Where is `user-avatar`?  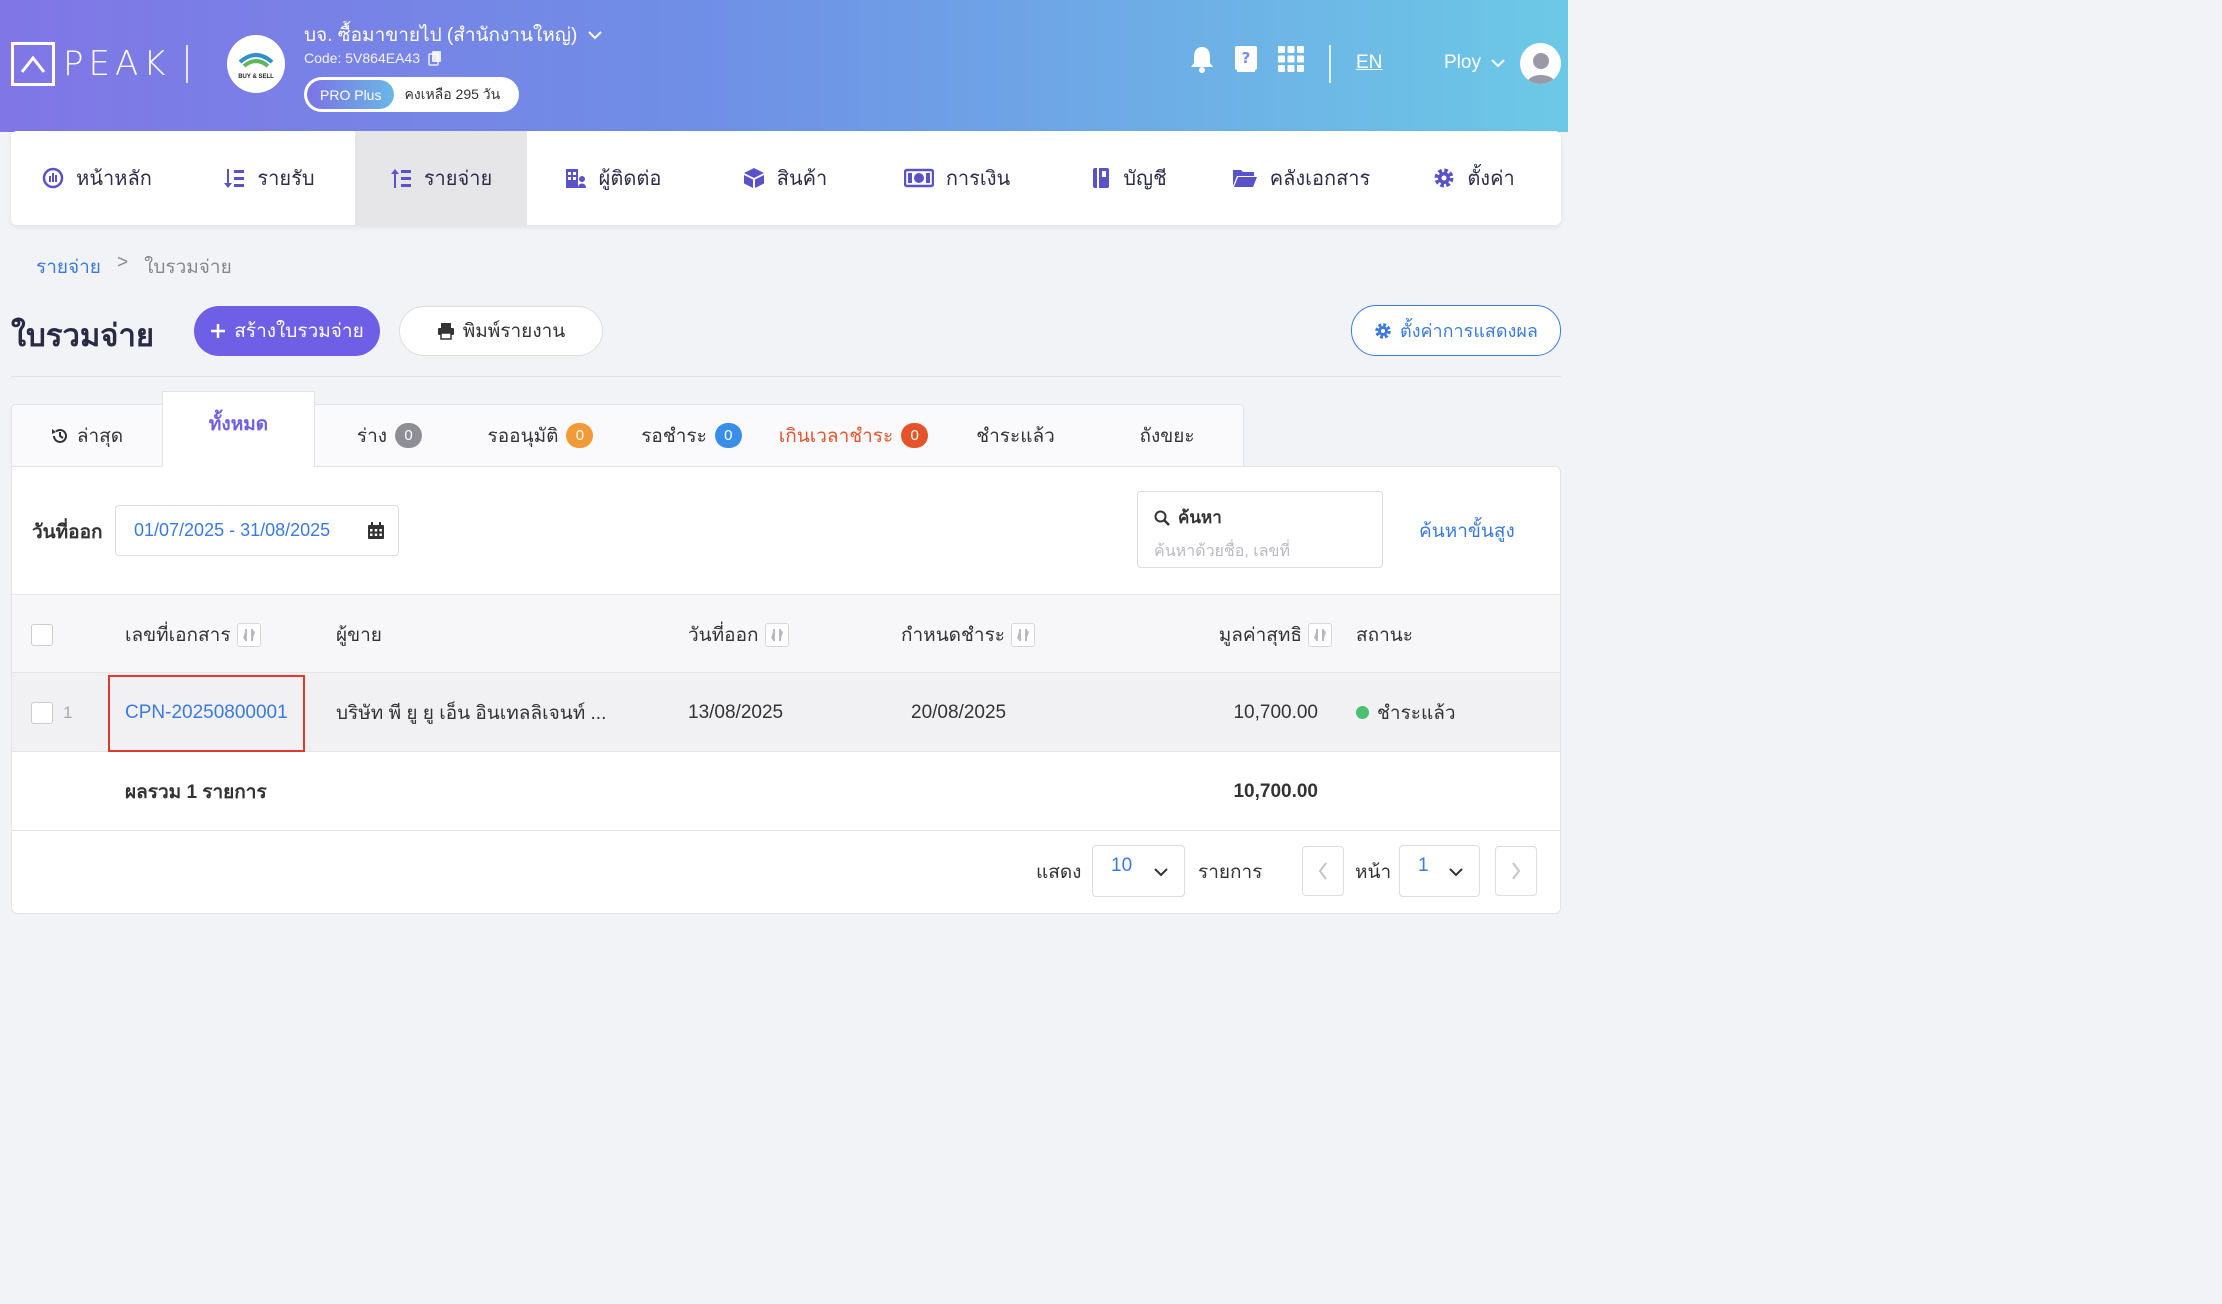 user-avatar is located at coordinates (1540, 63).